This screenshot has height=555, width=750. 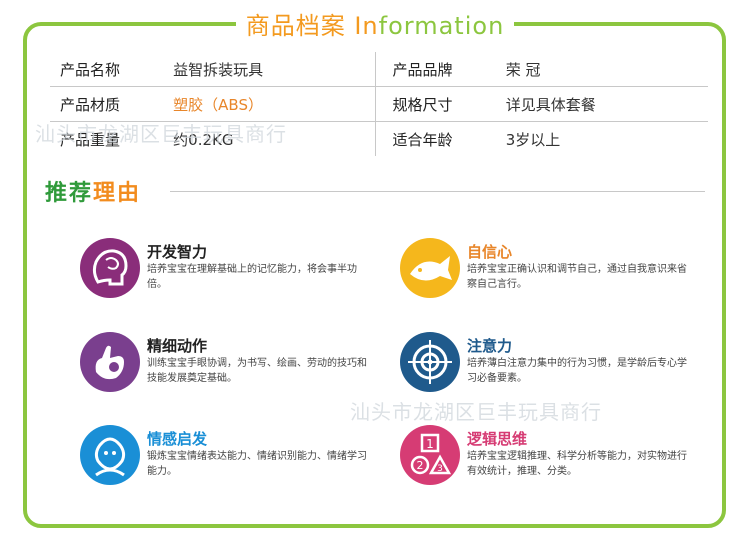 I want to click on title-cn: 商品档案, so click(x=295, y=26).